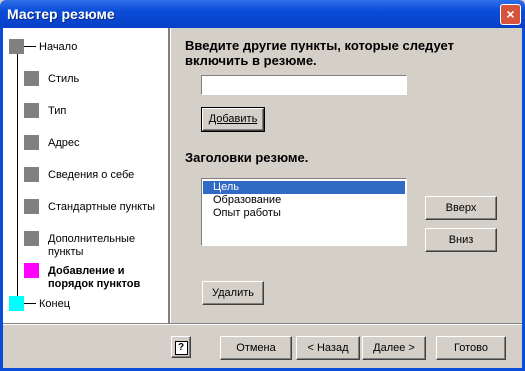  I want to click on step-style: Стиль, so click(63, 79).